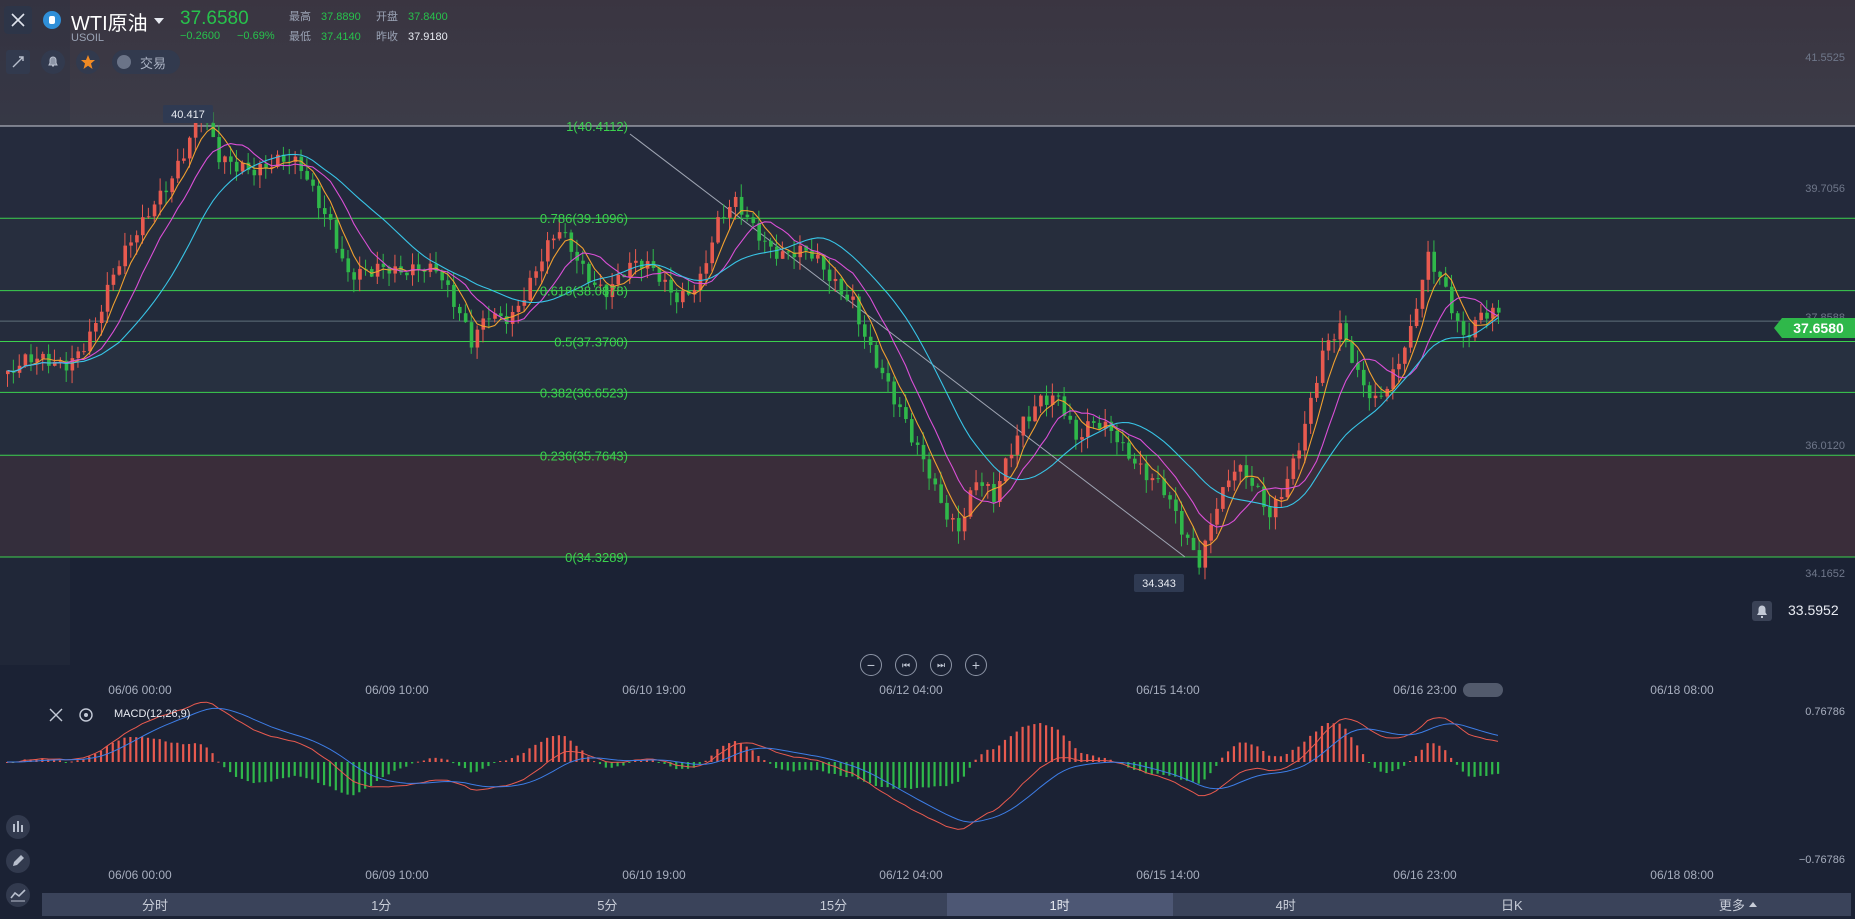 This screenshot has width=1855, height=919. I want to click on tab-more: 更多, so click(1738, 904).